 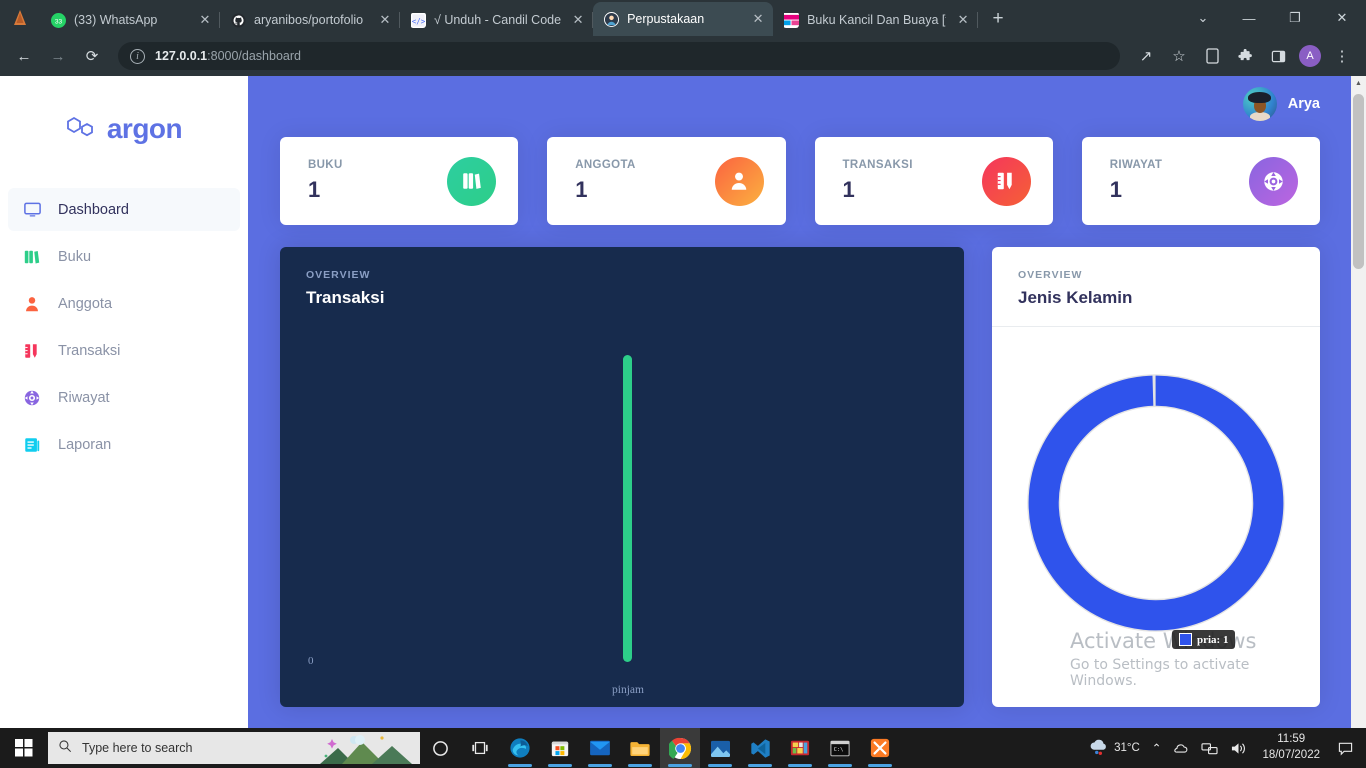 I want to click on browser-tab-2: </> √ Unduh - Candil Code ✕, so click(x=497, y=20).